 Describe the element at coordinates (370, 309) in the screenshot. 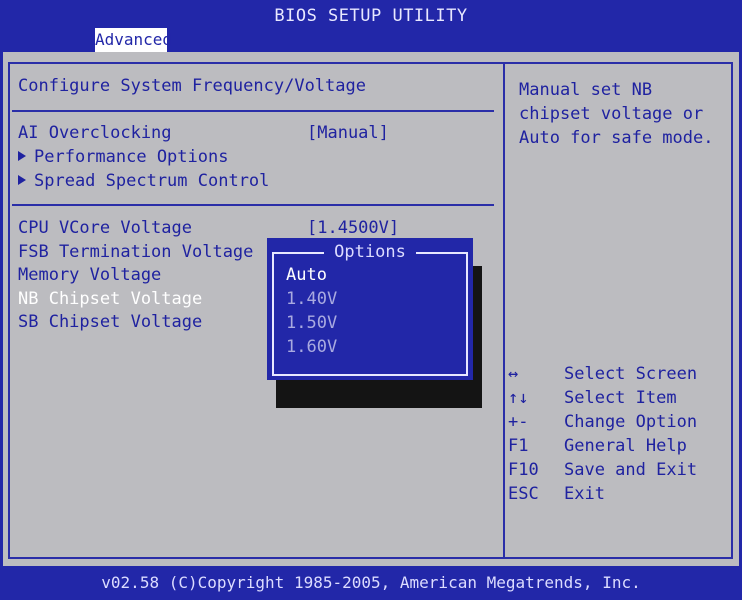

I see `options-popup: Options Auto 1.40V 1.50V 1.60V` at that location.